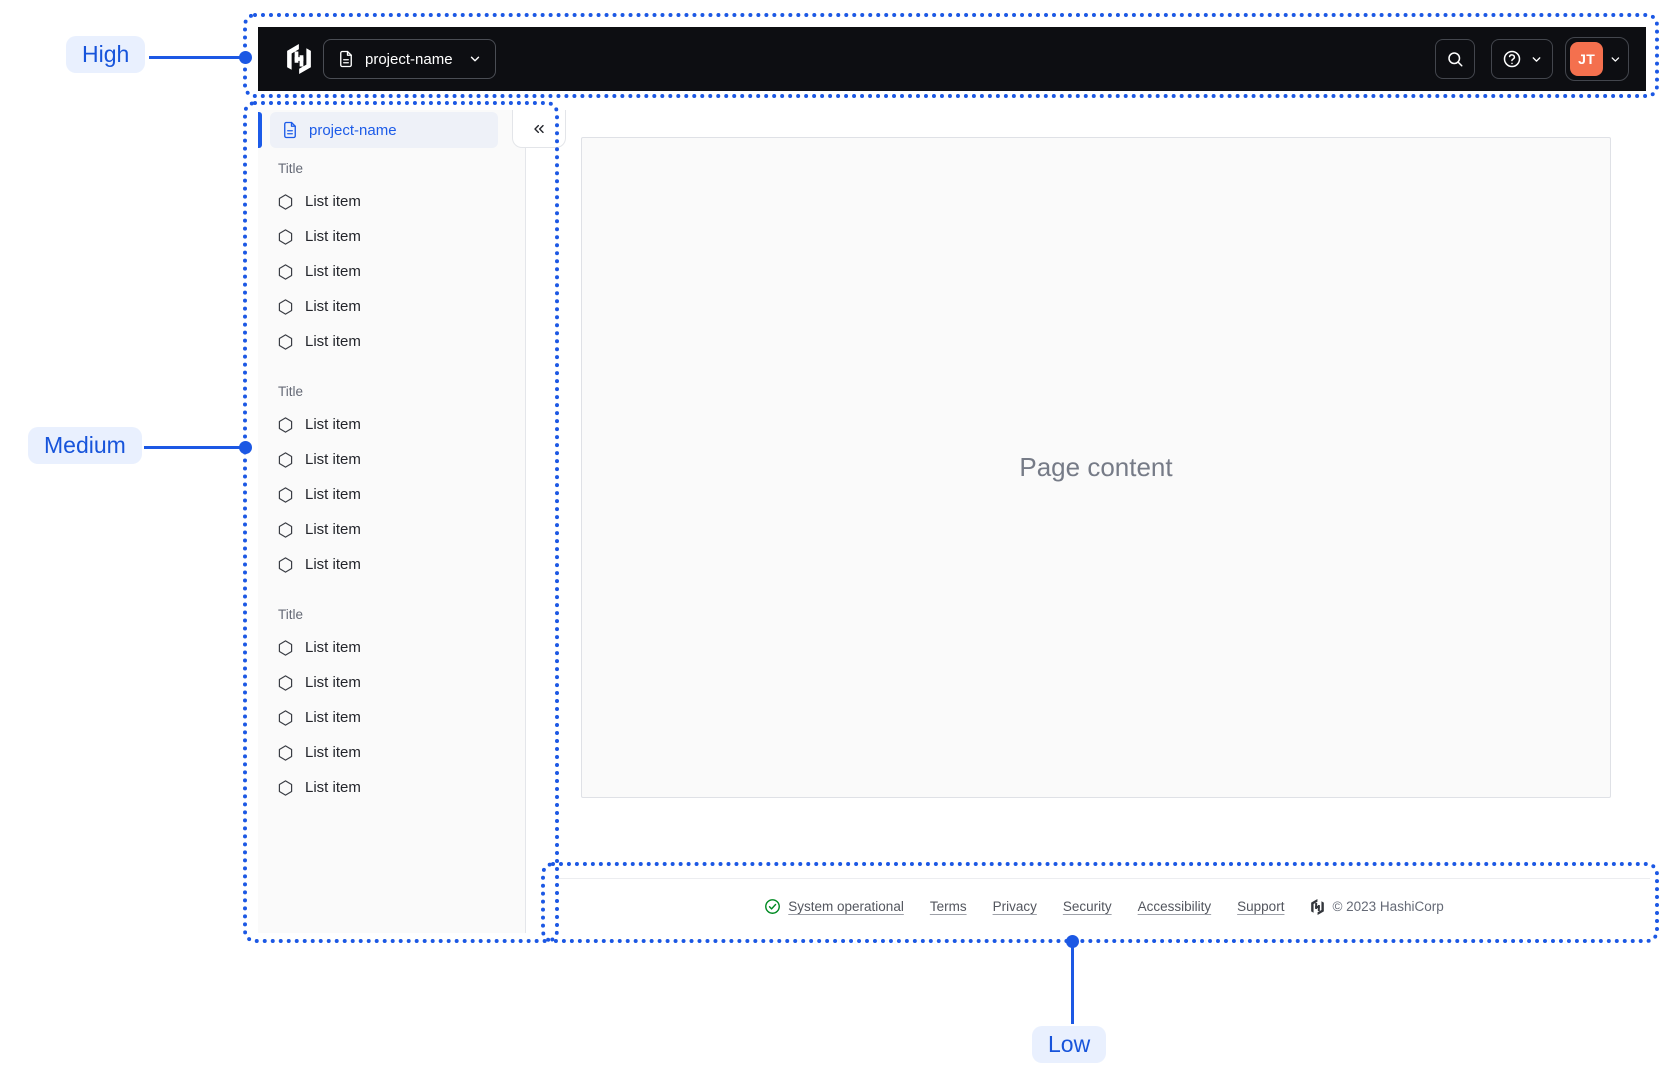 The width and height of the screenshot is (1672, 1078). Describe the element at coordinates (1587, 59) in the screenshot. I see `user-avatar: JT` at that location.